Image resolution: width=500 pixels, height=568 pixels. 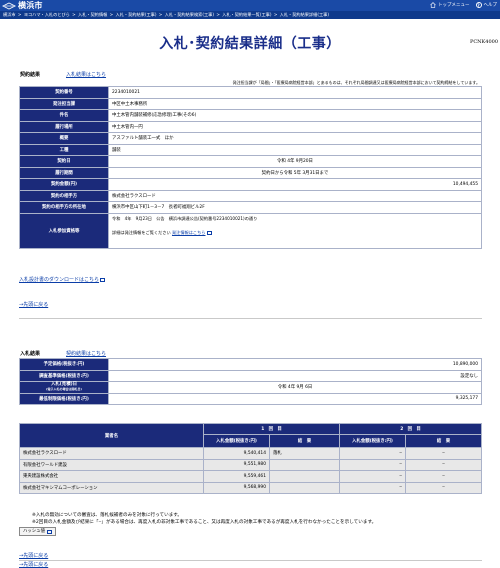 What do you see at coordinates (107, 515) in the screenshot?
I see `footnote-invalid-bid: ※入札の無効についての審査は、落札候補者のみを対象に行っています。` at bounding box center [107, 515].